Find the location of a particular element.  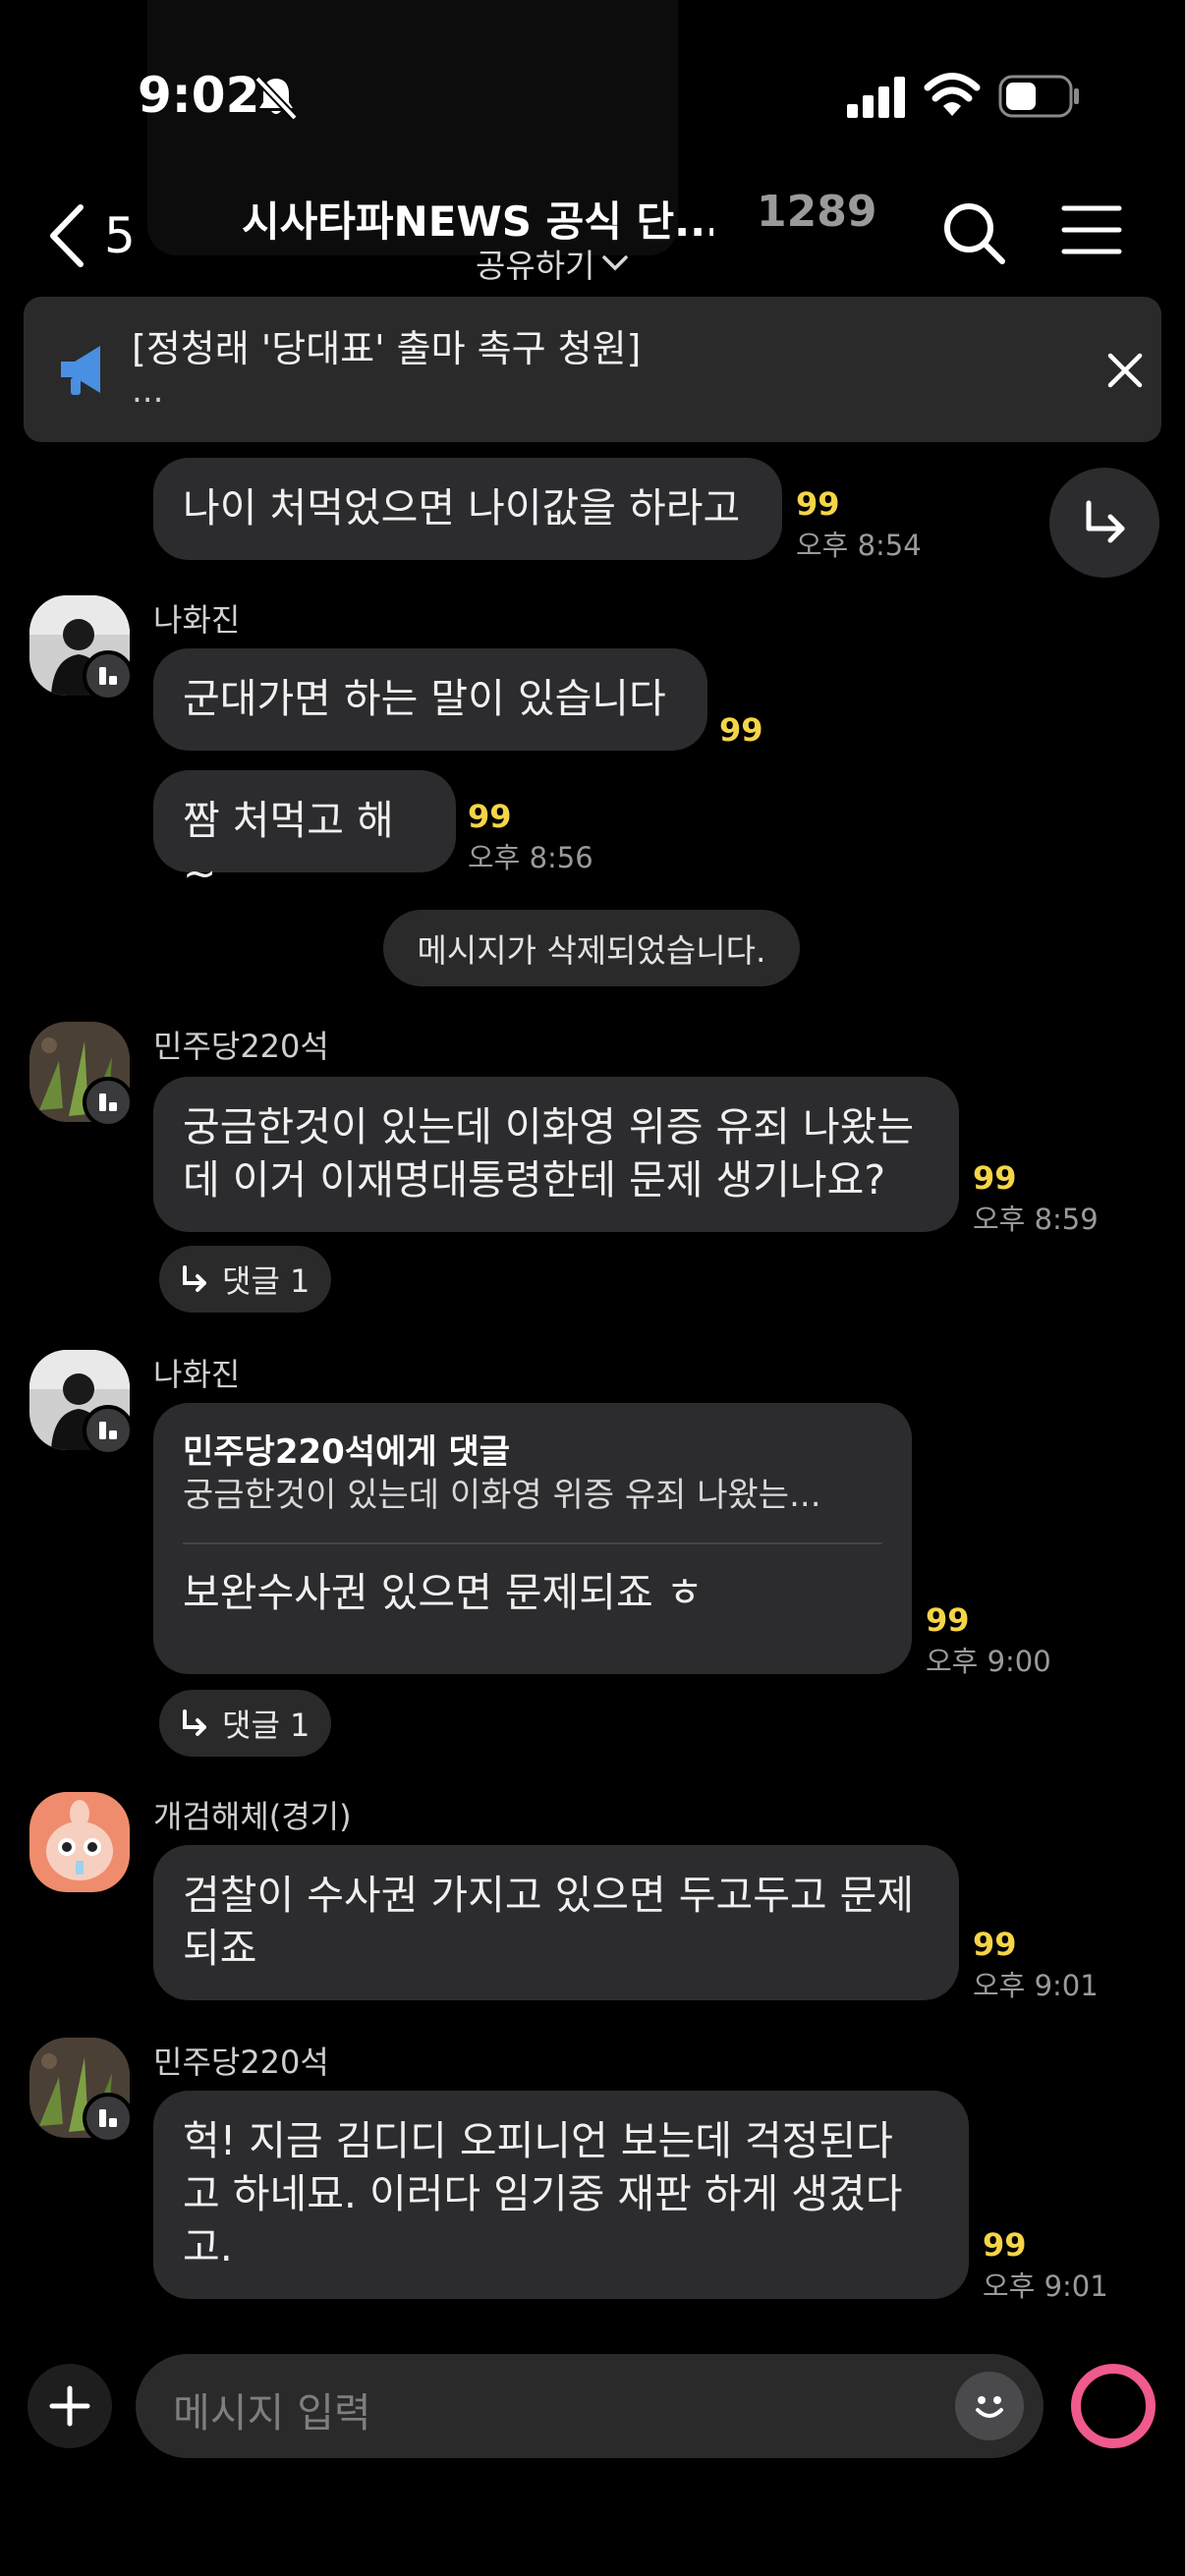

message-text: 군대가면 하는 말이 있습니다 is located at coordinates (425, 698).